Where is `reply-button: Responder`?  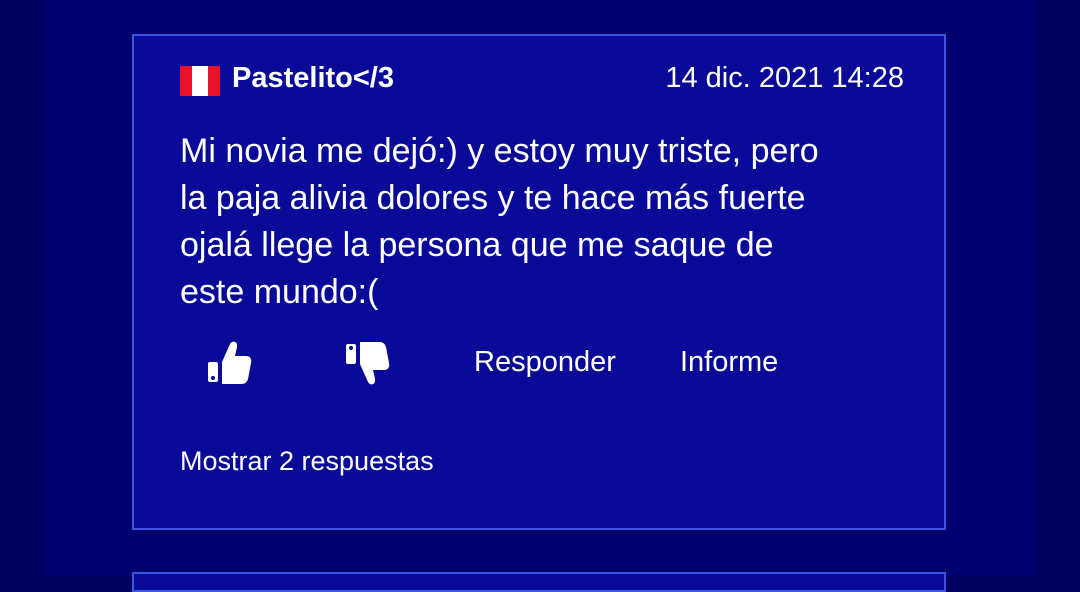 reply-button: Responder is located at coordinates (545, 362).